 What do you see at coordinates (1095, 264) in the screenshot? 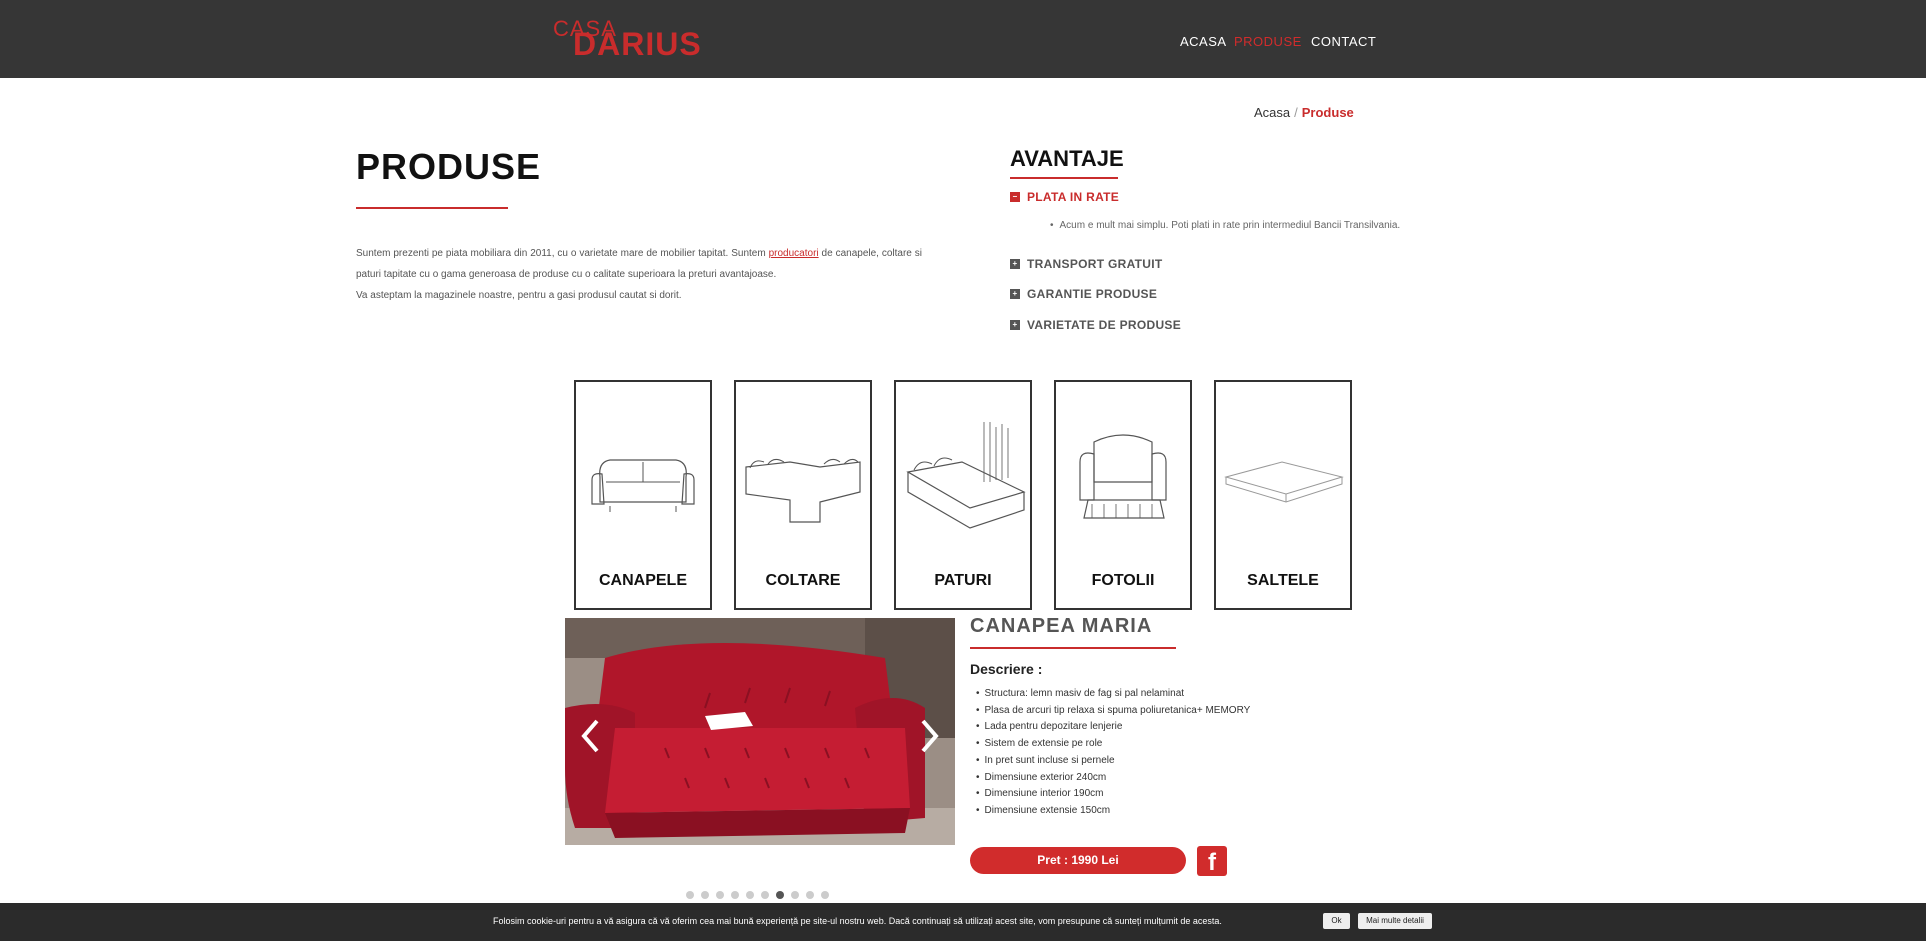
I see `accordion-label: TRANSPORT GRATUIT` at bounding box center [1095, 264].